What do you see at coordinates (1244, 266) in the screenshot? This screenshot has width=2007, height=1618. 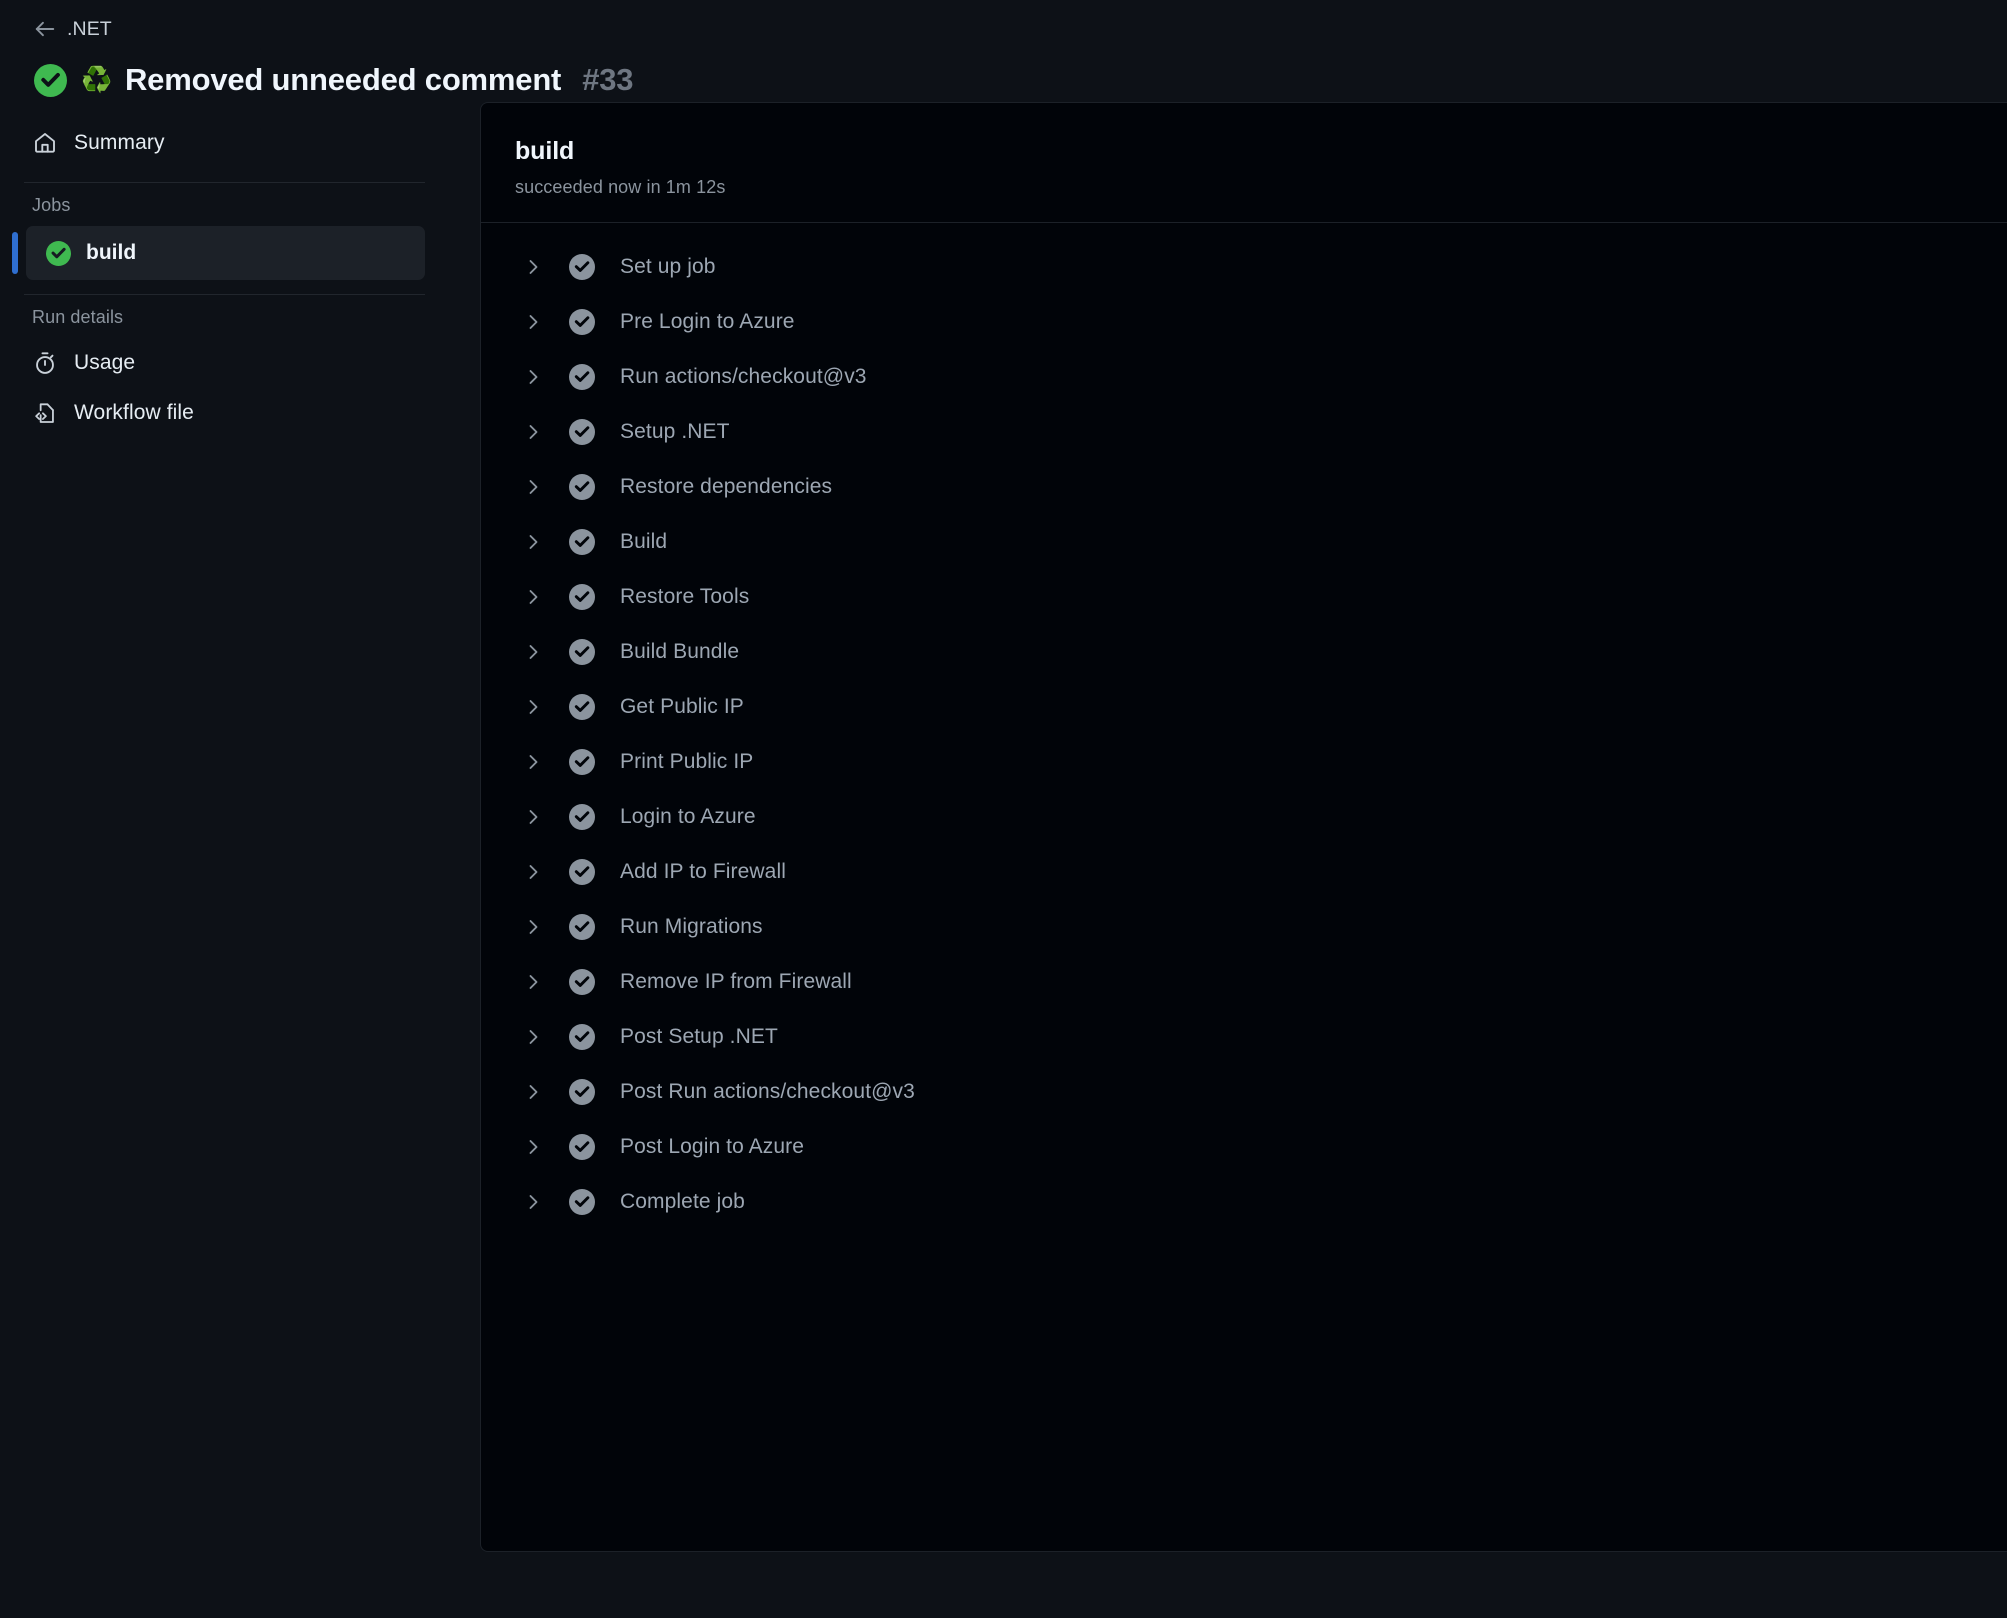 I see `job-step-row: Set up job` at bounding box center [1244, 266].